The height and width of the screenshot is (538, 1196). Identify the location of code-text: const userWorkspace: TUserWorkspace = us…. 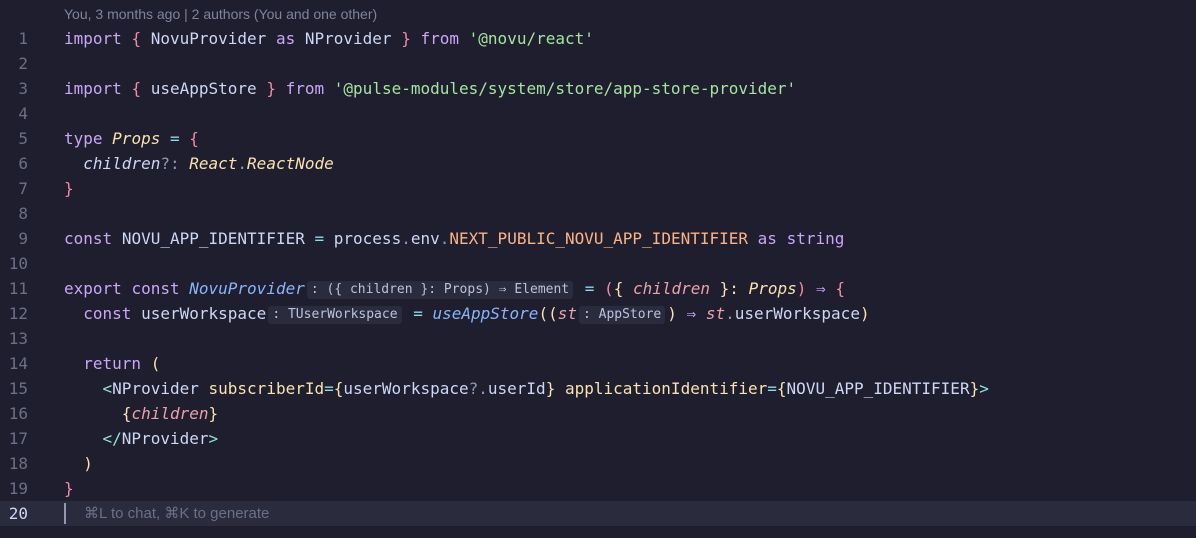
(467, 313).